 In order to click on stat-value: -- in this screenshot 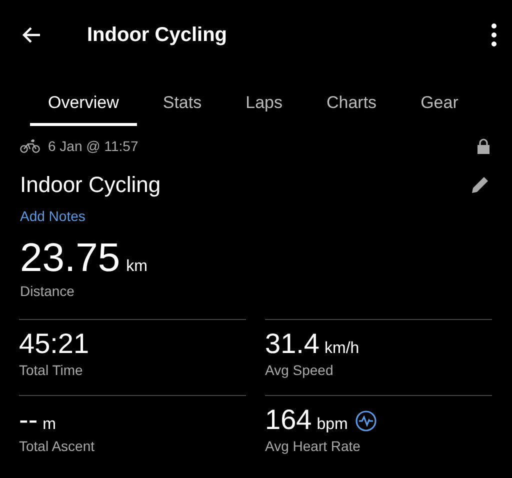, I will do `click(28, 420)`.